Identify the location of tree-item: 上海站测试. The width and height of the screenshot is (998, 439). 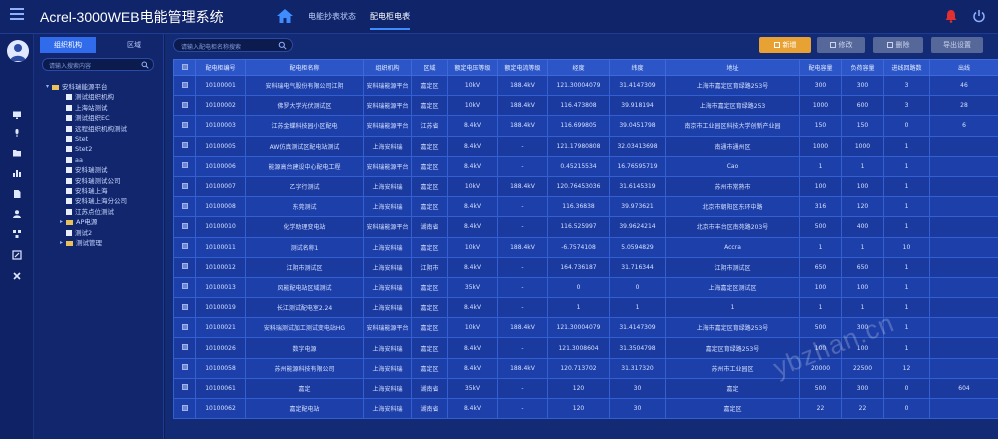
(84, 108).